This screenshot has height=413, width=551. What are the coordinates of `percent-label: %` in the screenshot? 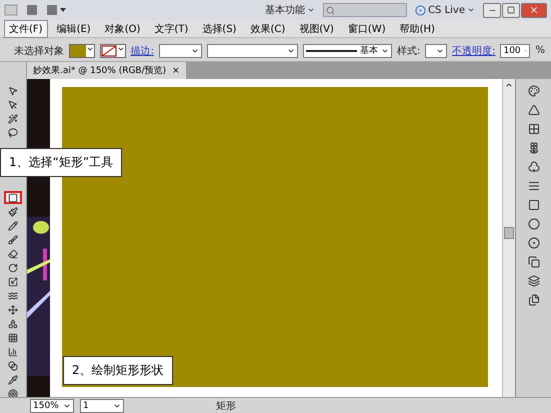 It's located at (540, 50).